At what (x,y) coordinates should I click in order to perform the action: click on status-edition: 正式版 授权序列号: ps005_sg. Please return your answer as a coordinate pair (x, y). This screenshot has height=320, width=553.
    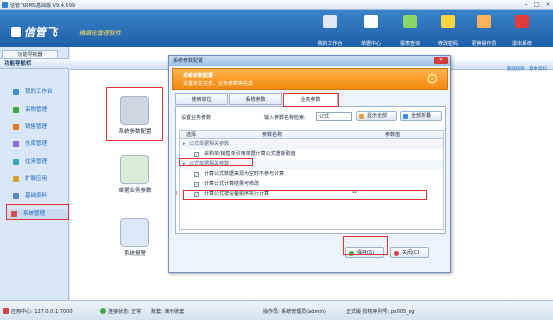
    Looking at the image, I should click on (380, 312).